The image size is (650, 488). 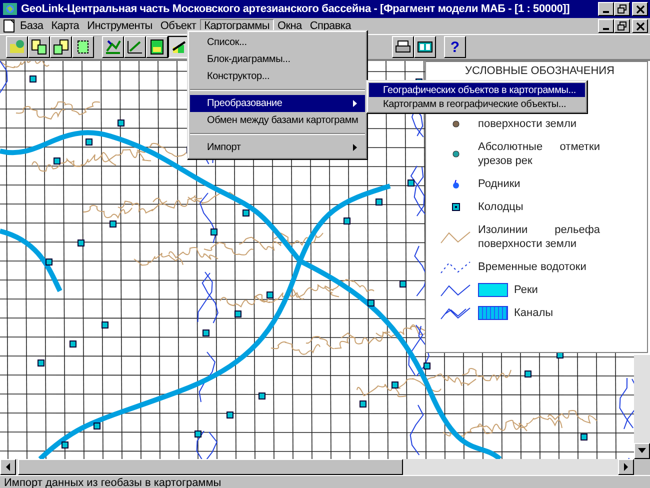 I want to click on scroll-thumb, so click(x=210, y=467).